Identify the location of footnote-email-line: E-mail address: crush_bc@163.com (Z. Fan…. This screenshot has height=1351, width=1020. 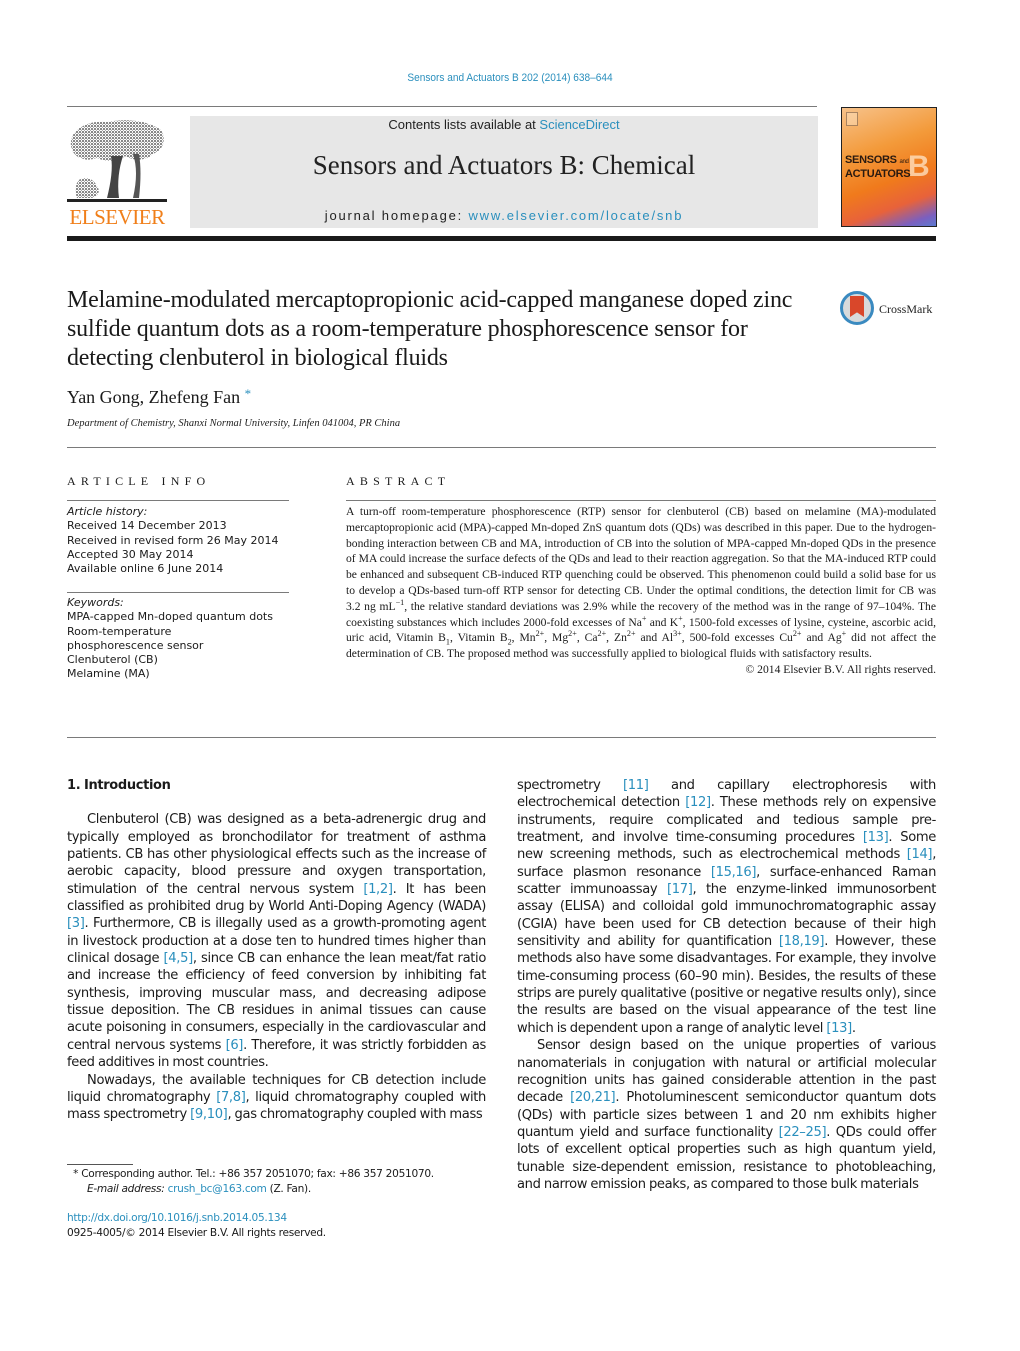
(282, 1189).